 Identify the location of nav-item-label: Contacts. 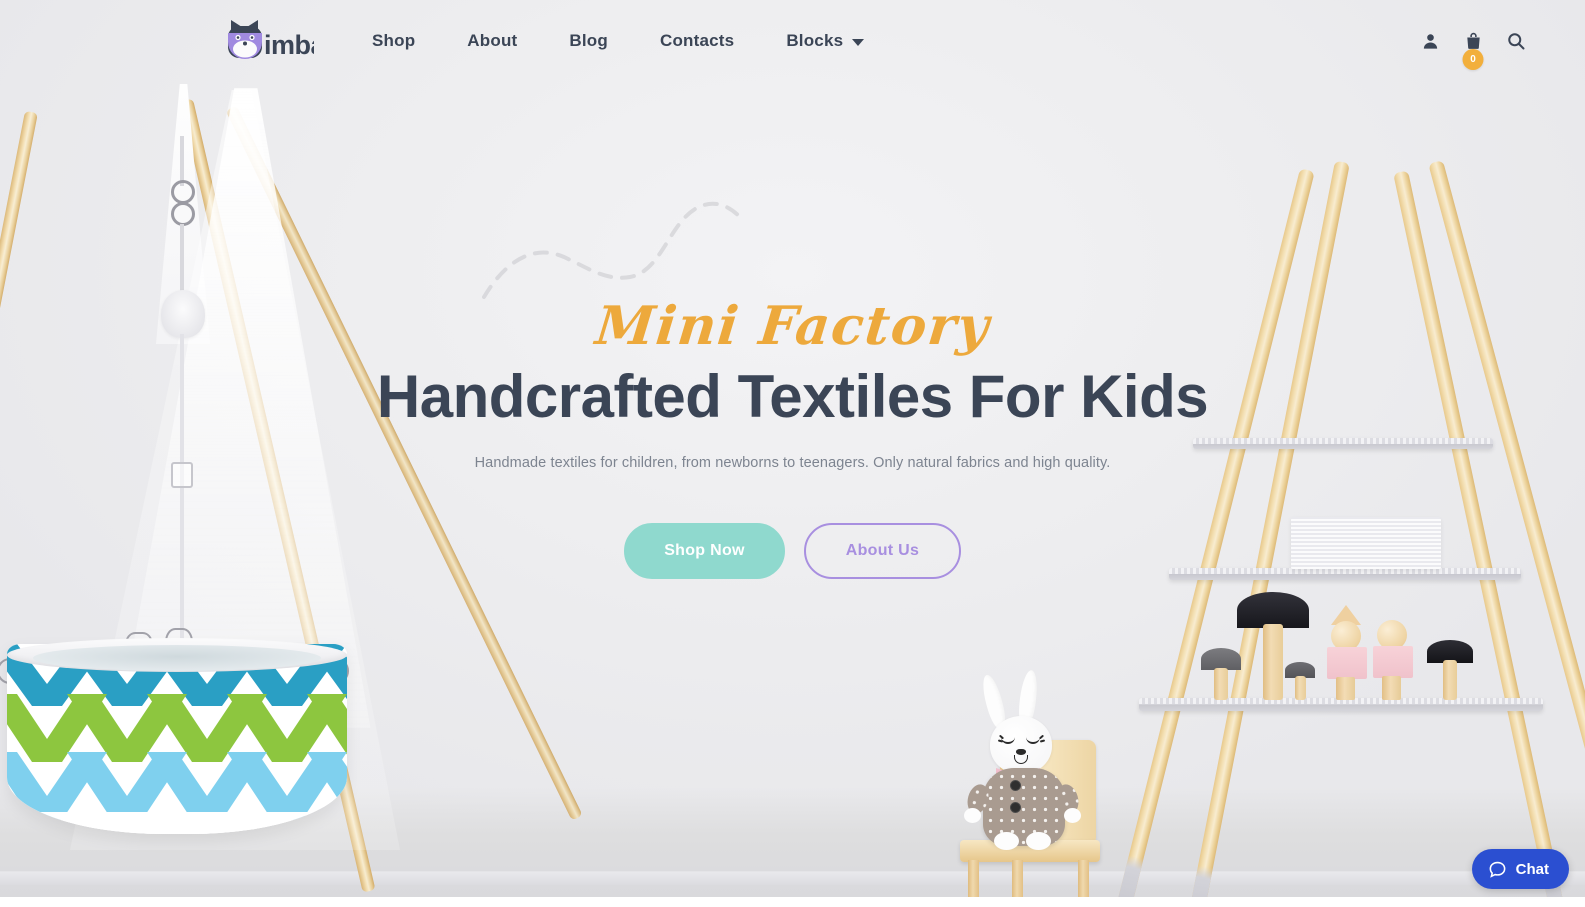
(697, 40).